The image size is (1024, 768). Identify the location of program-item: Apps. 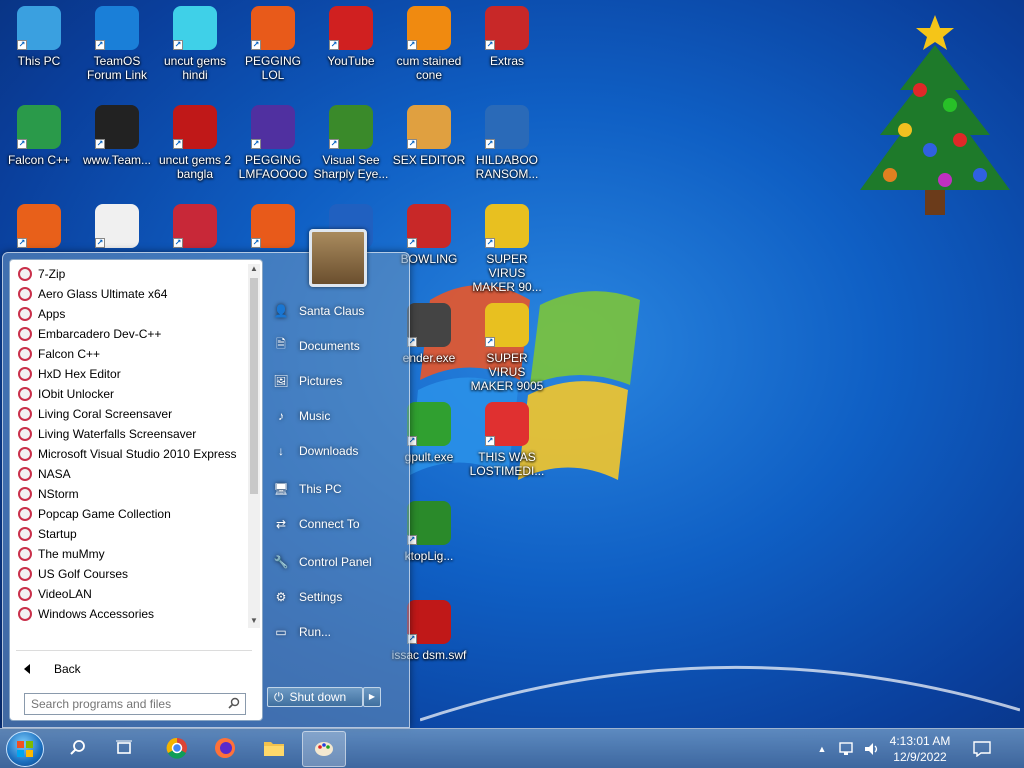
(130, 314).